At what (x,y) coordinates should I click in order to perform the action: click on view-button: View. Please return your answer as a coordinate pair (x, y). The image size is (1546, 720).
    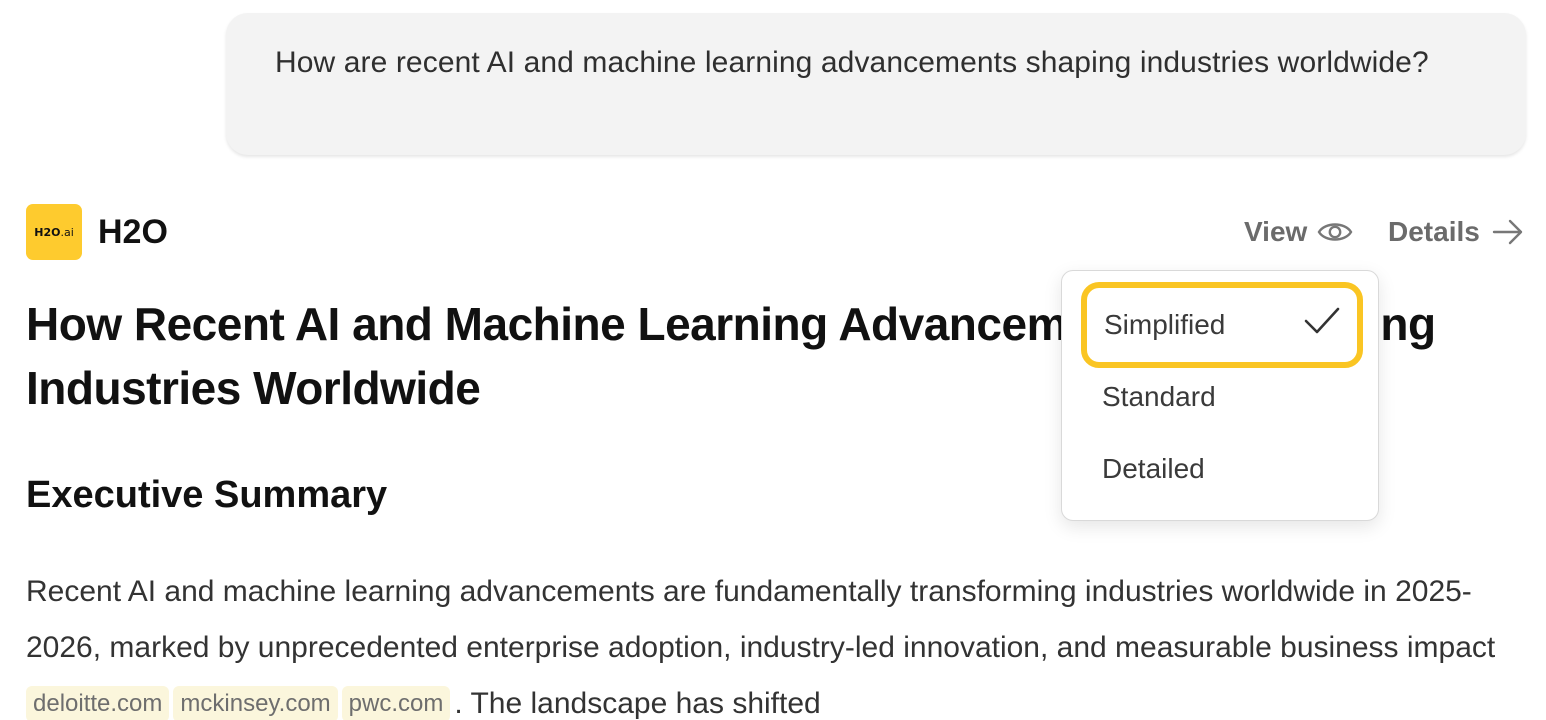
    Looking at the image, I should click on (1298, 232).